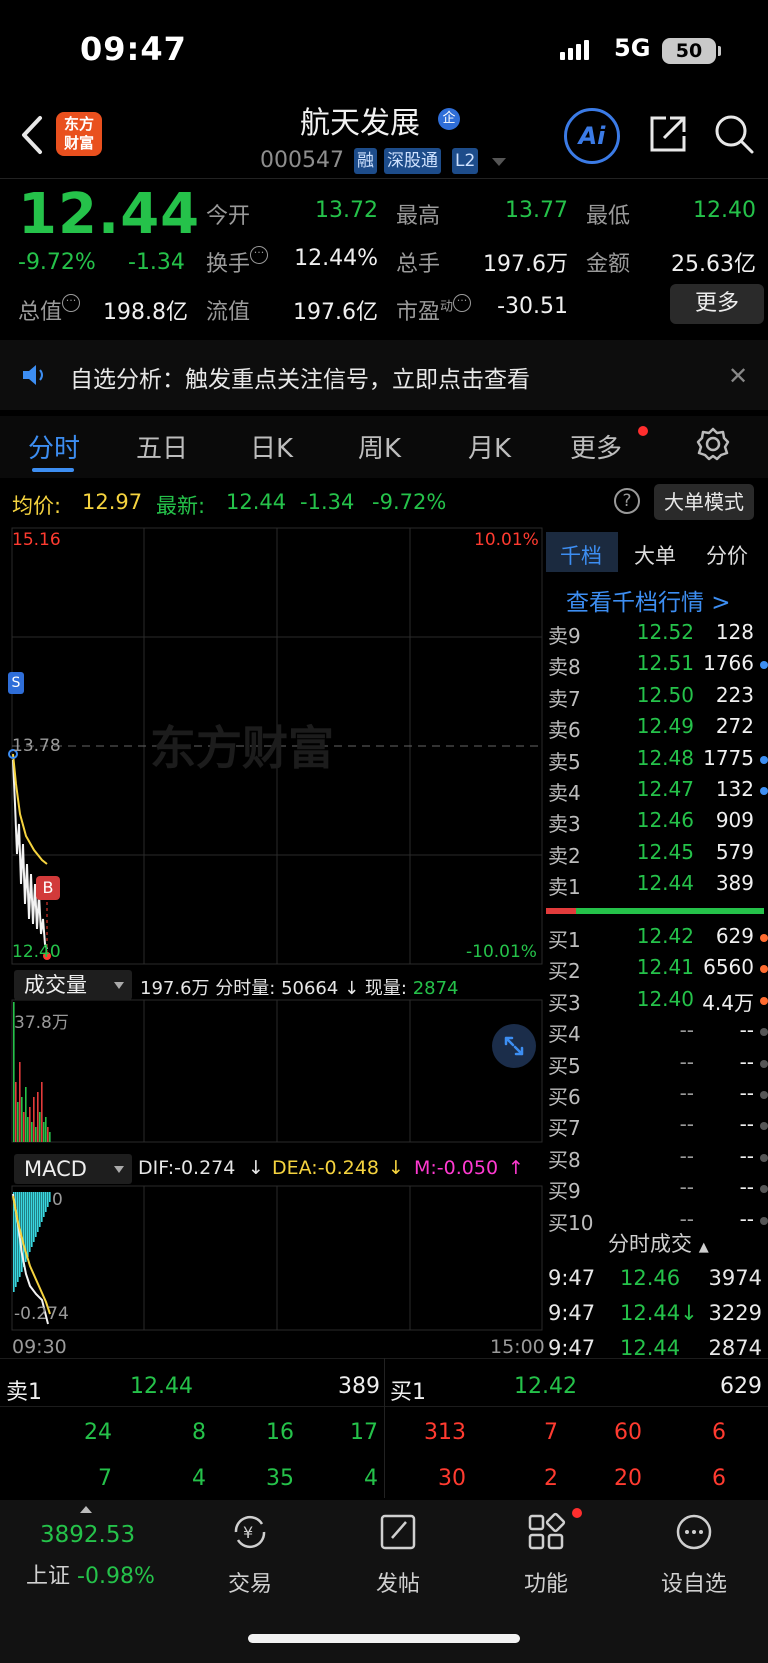 This screenshot has width=768, height=1663. I want to click on bid-row: 买9 -- --, so click(657, 1190).